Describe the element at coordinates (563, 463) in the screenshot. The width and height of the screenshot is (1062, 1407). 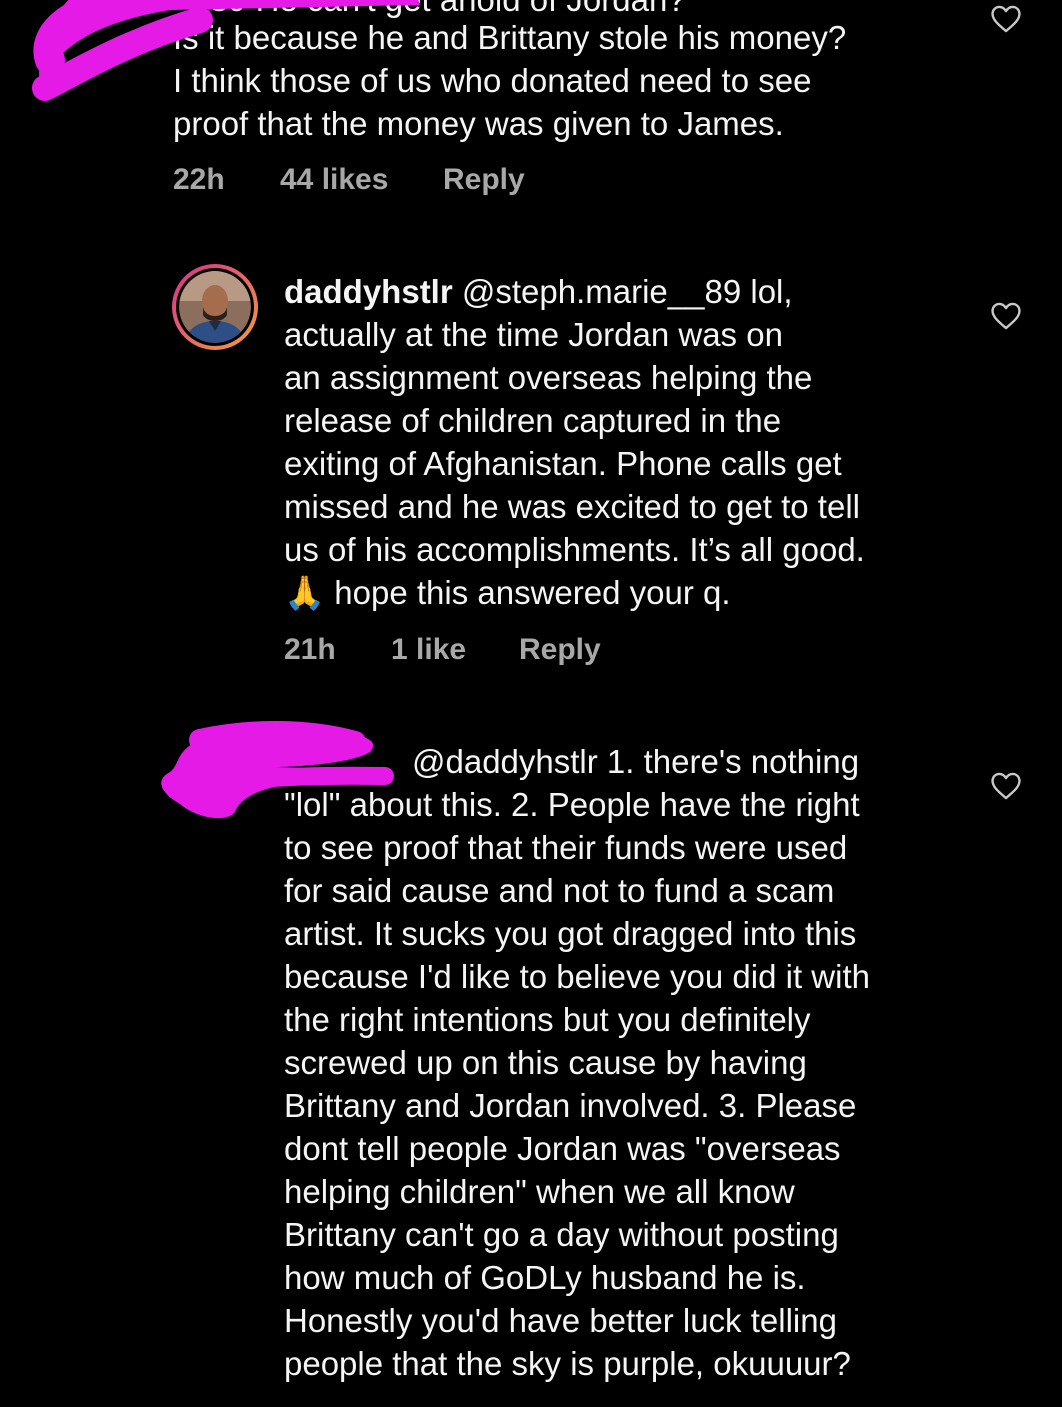
I see `comment-2-line: exiting of Afghanistan. Phone calls get` at that location.